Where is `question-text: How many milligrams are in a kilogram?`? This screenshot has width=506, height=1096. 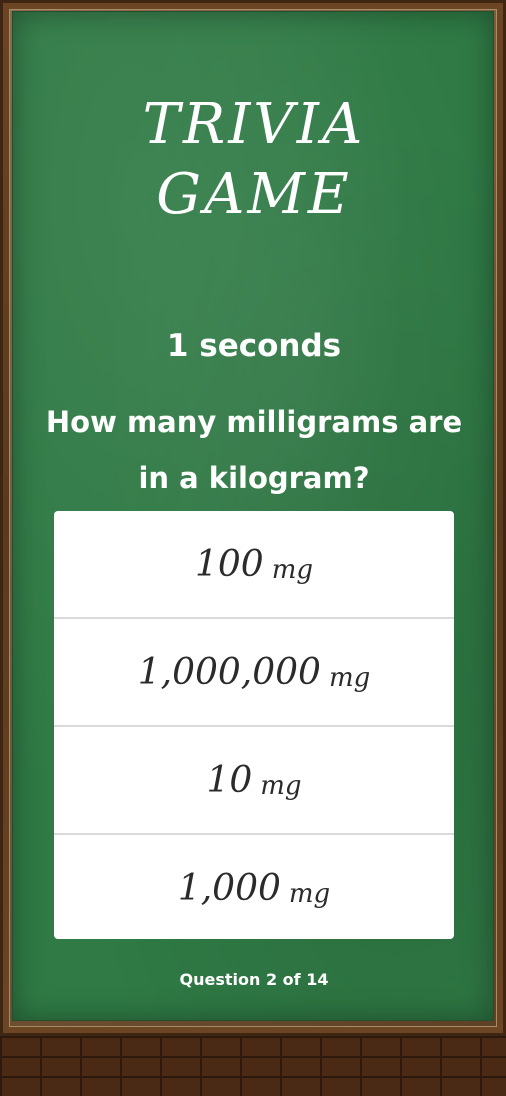 question-text: How many milligrams are in a kilogram? is located at coordinates (254, 450).